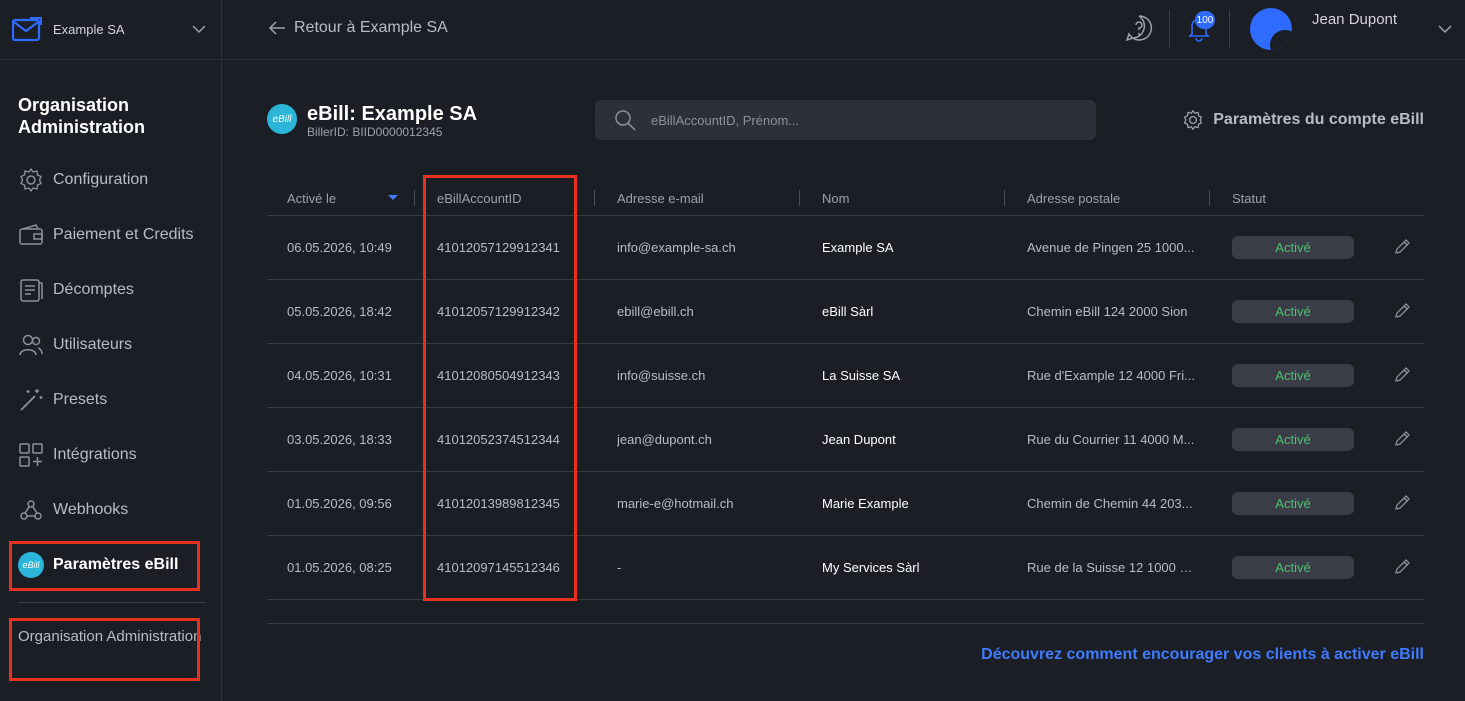 The image size is (1465, 701). Describe the element at coordinates (1357, 20) in the screenshot. I see `user-name: Jean Dupont` at that location.